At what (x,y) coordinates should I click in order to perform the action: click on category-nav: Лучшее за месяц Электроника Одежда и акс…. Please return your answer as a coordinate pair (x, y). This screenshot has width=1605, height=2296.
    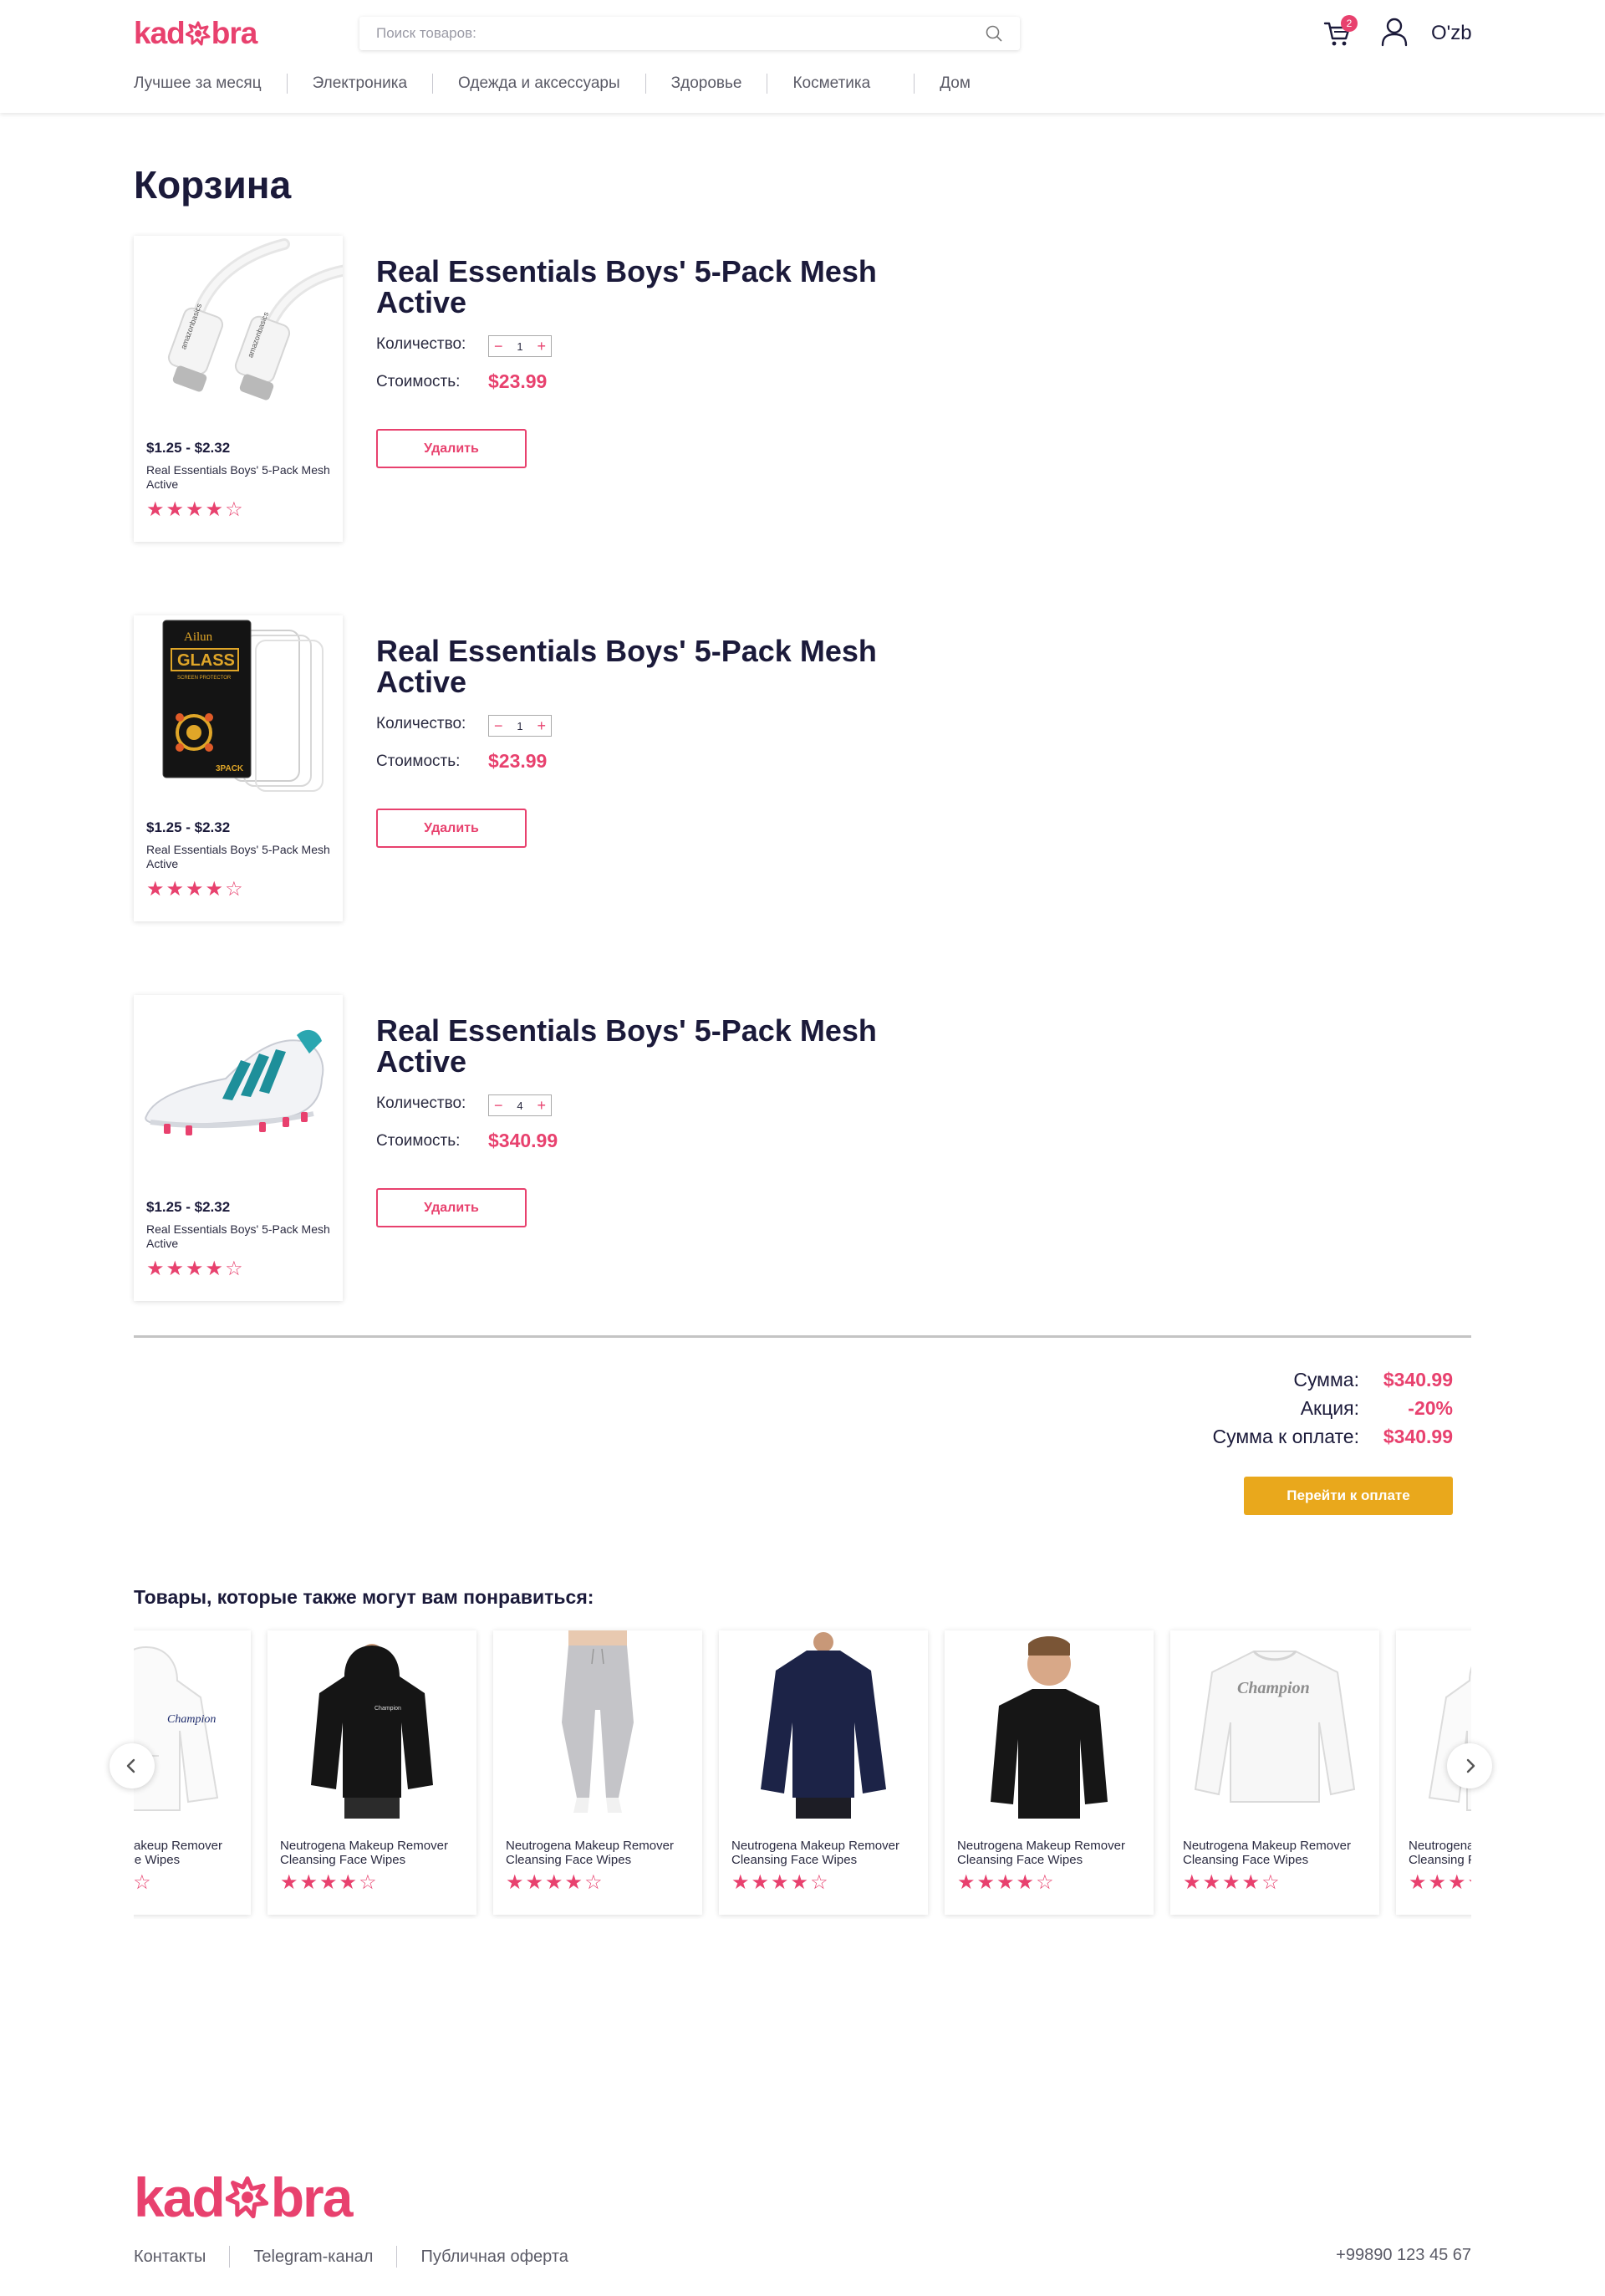
    Looking at the image, I should click on (552, 84).